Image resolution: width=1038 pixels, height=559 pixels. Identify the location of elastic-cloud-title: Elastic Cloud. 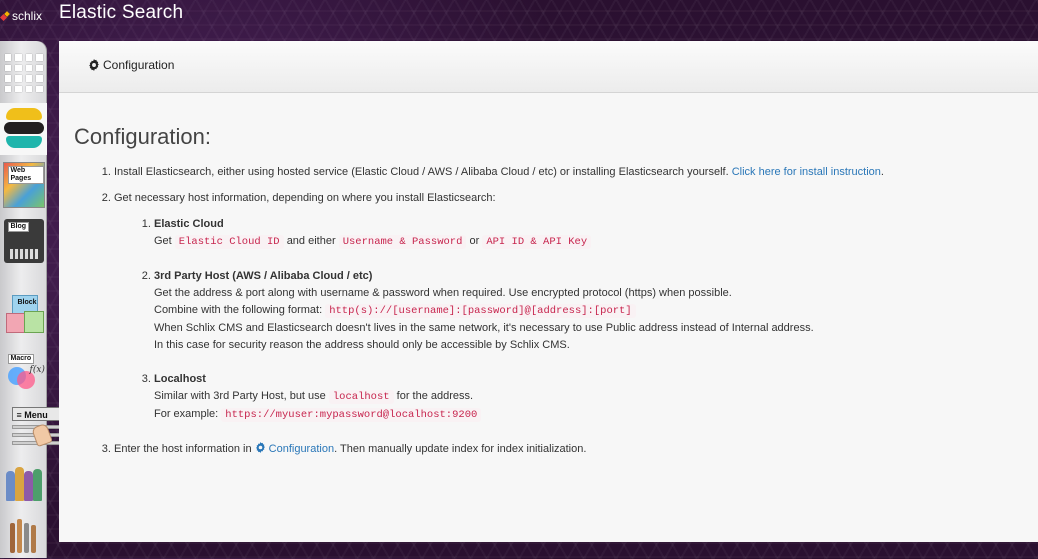
(189, 224).